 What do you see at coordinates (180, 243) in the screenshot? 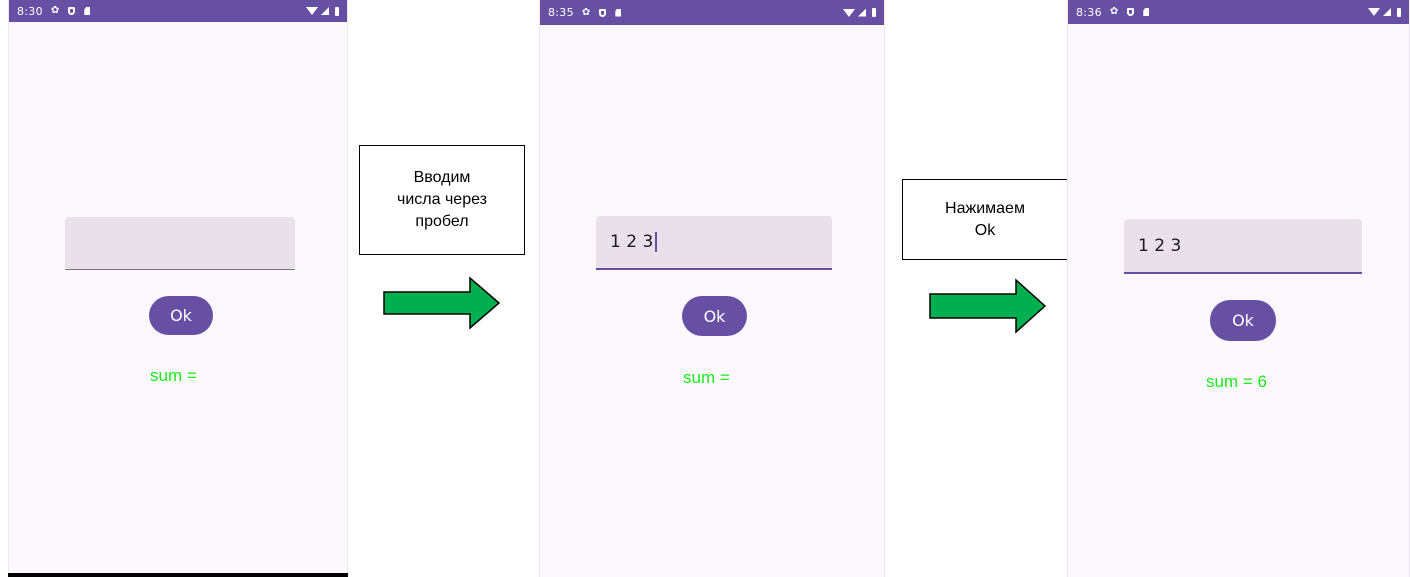
I see `numbers-input` at bounding box center [180, 243].